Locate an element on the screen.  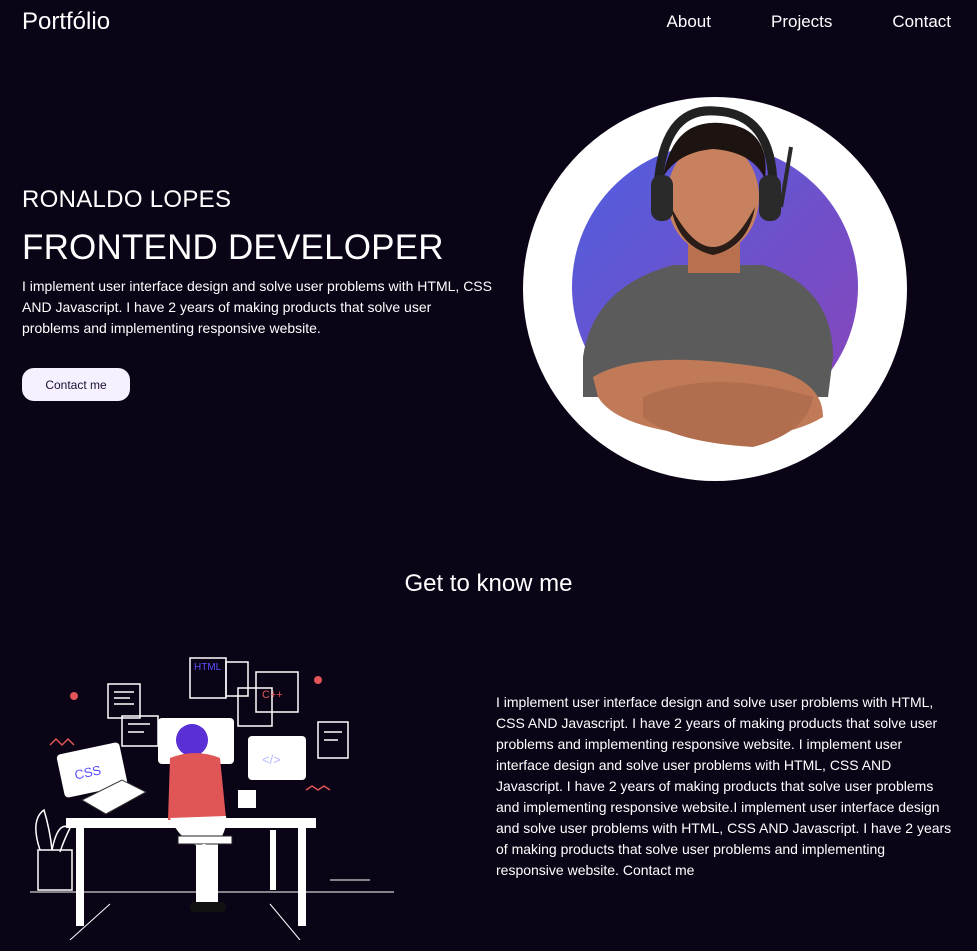
contact-me-button: Contact me is located at coordinates (76, 384).